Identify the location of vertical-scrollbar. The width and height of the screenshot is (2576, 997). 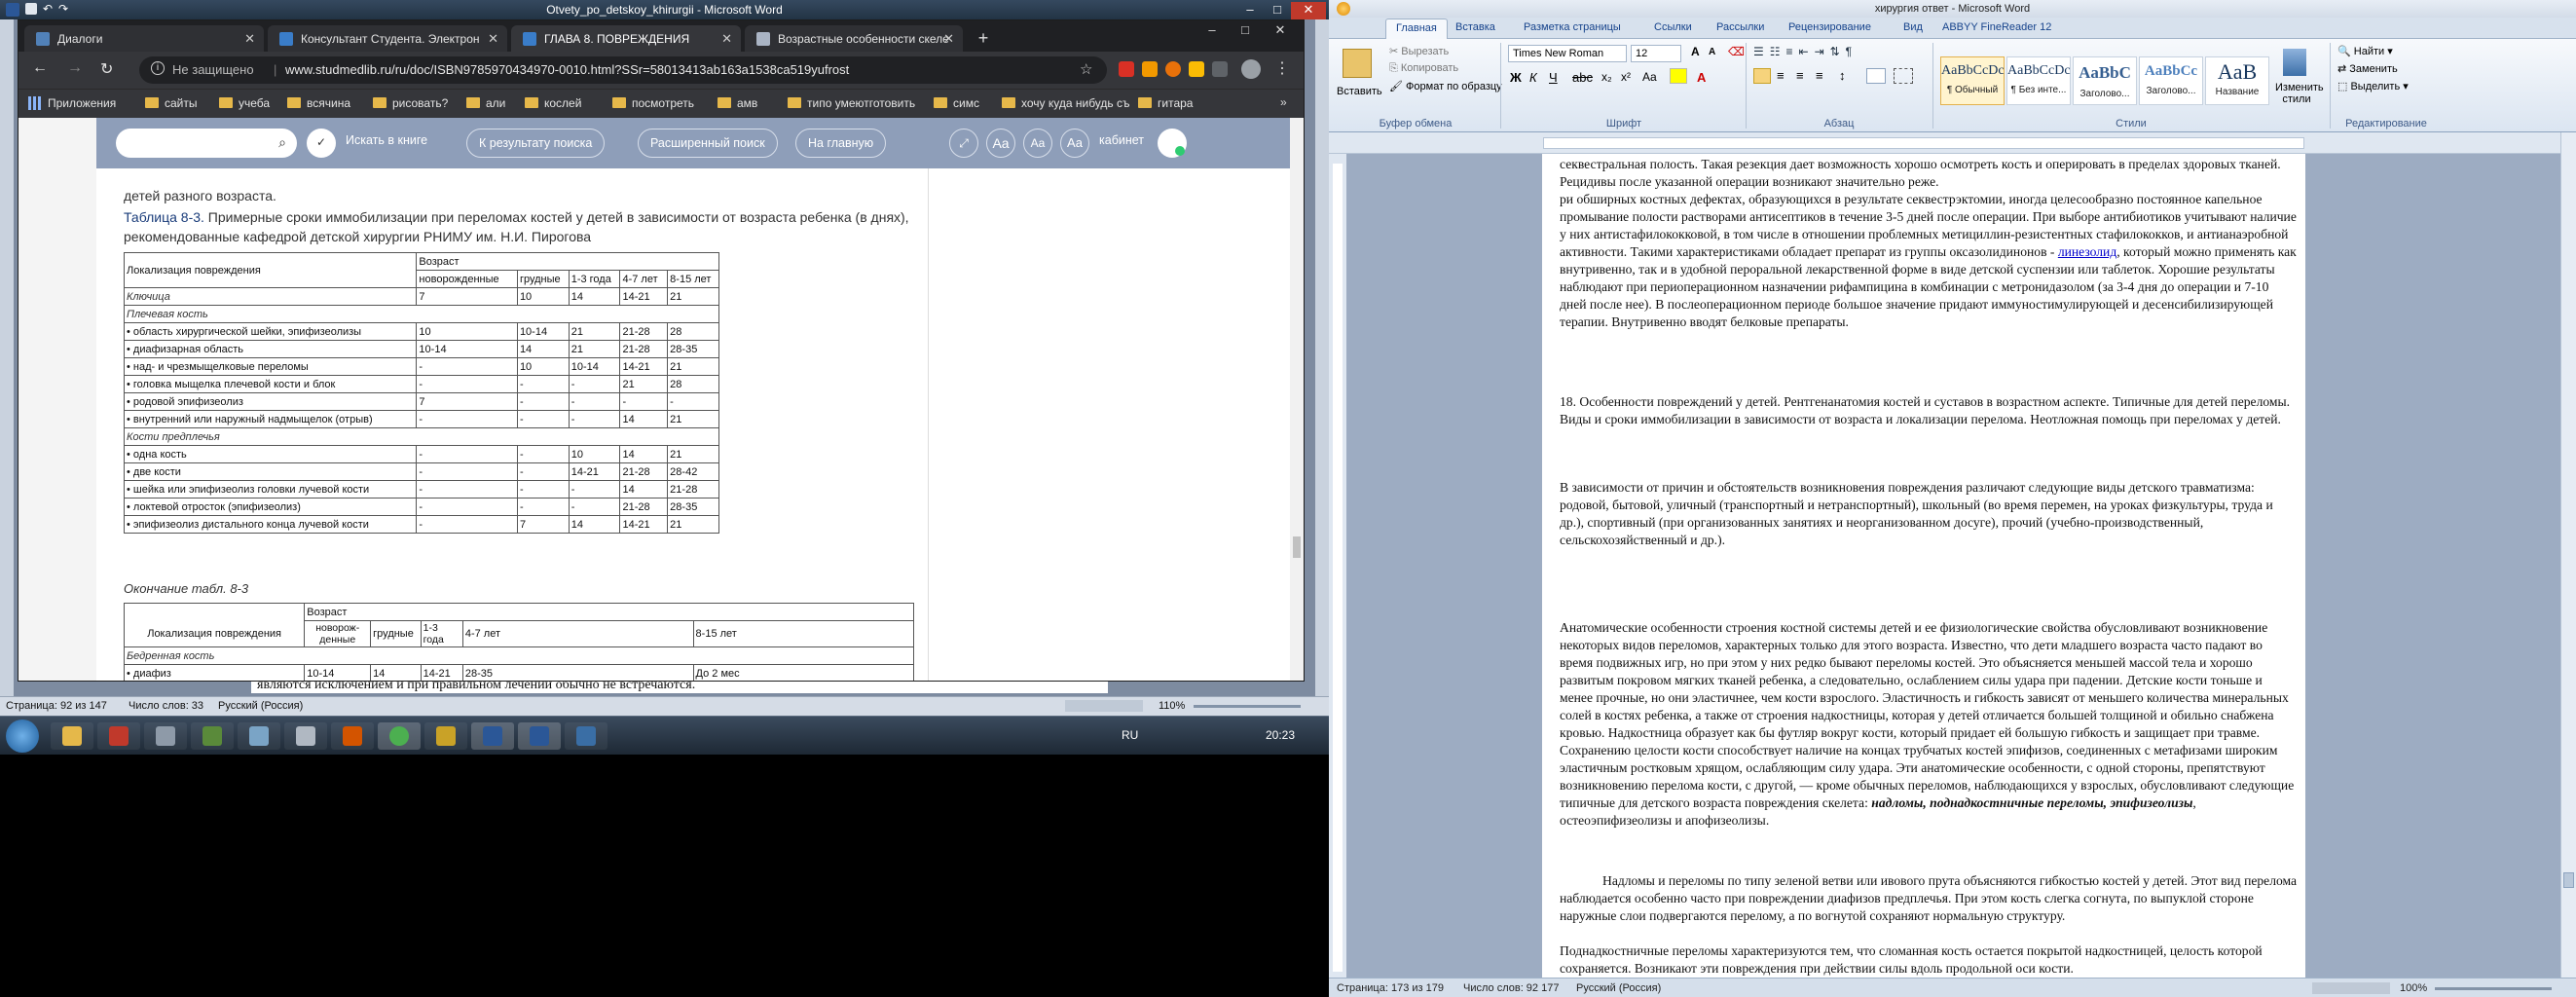
(2568, 555).